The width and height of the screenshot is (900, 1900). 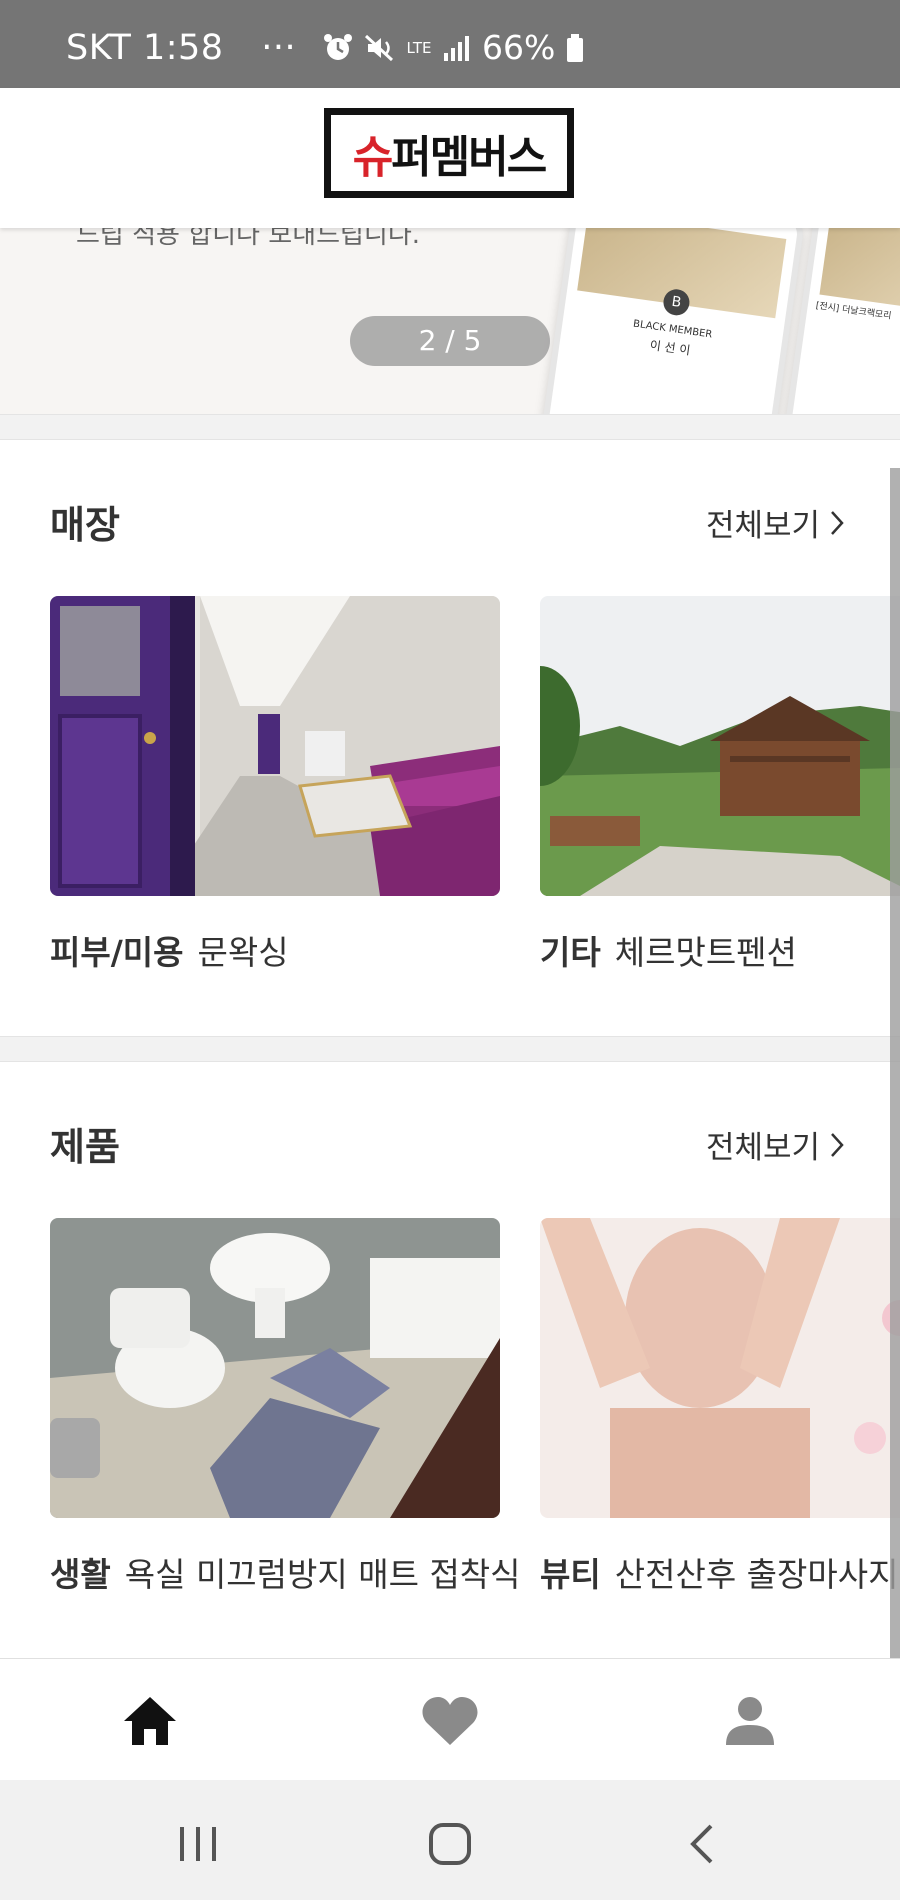 I want to click on system-nav-bar, so click(x=450, y=1840).